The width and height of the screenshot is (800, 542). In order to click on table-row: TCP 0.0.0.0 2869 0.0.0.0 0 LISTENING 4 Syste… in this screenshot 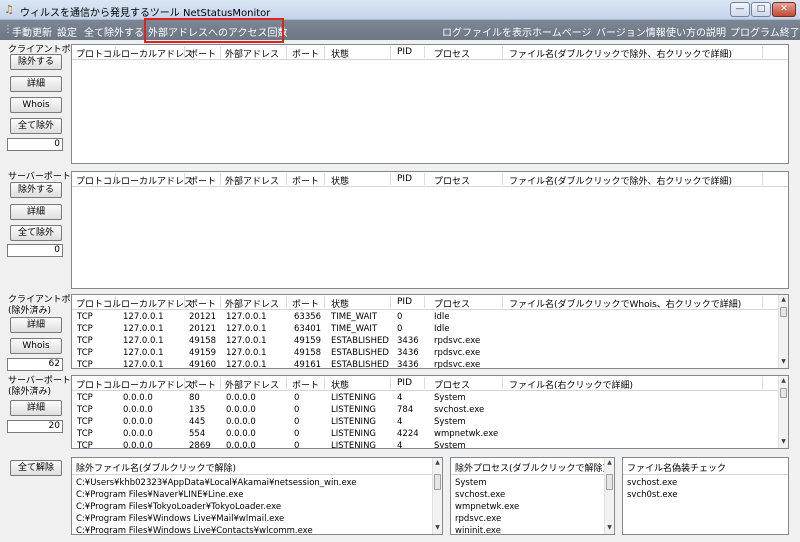, I will do `click(430, 444)`.